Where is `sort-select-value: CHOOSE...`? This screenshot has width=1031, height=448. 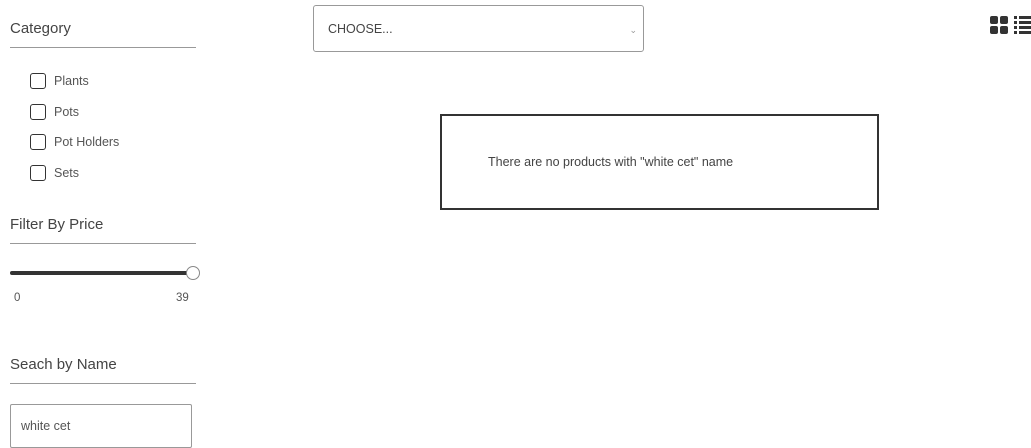 sort-select-value: CHOOSE... is located at coordinates (360, 28).